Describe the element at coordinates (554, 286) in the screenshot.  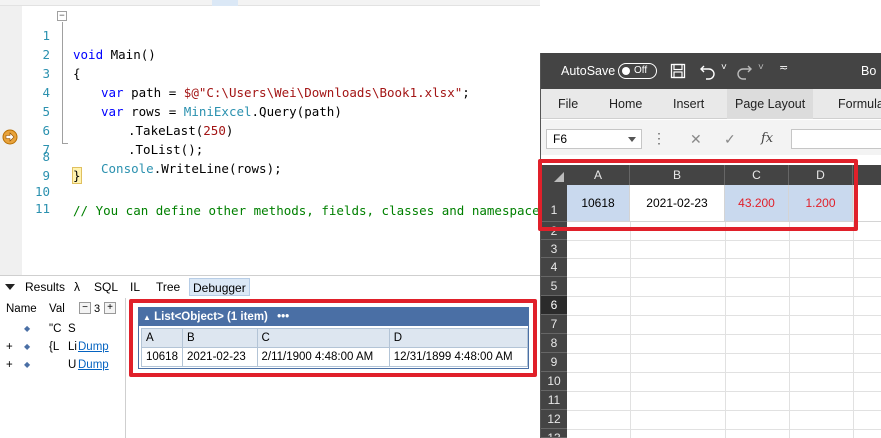
I see `row-header-5: 5` at that location.